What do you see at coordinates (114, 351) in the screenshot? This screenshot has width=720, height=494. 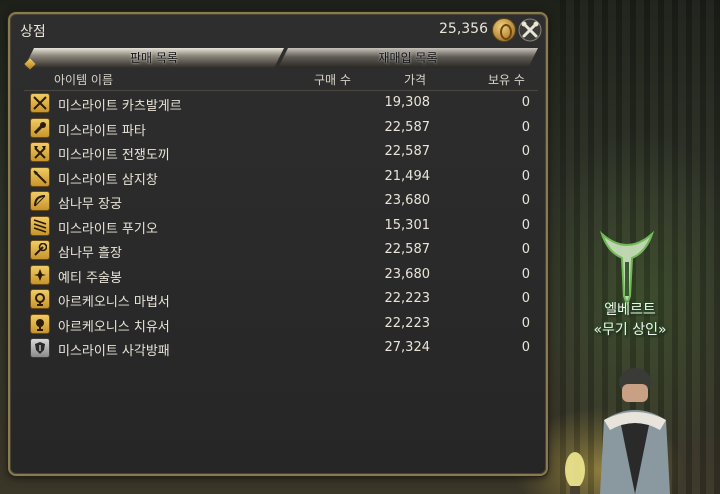 I see `item-name: 미스라이트 사각방패` at bounding box center [114, 351].